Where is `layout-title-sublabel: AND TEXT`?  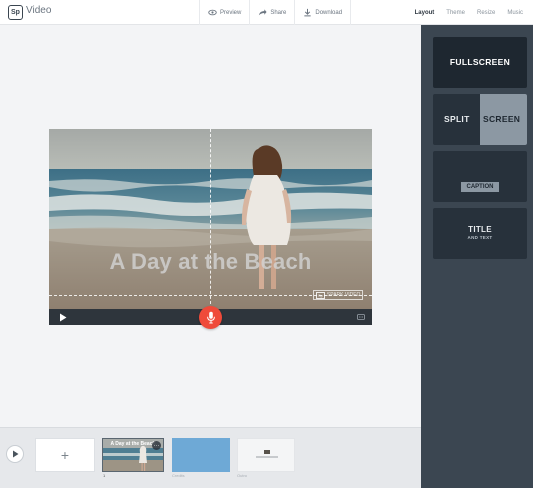
layout-title-sublabel: AND TEXT is located at coordinates (480, 237).